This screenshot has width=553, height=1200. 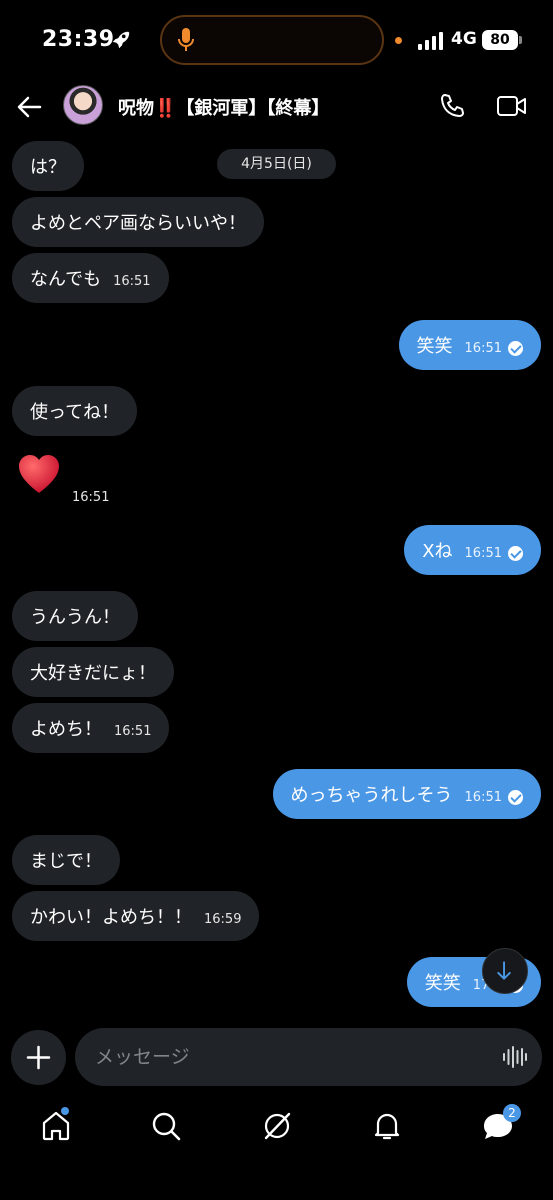 I want to click on message-text: うんうん！, so click(x=75, y=617).